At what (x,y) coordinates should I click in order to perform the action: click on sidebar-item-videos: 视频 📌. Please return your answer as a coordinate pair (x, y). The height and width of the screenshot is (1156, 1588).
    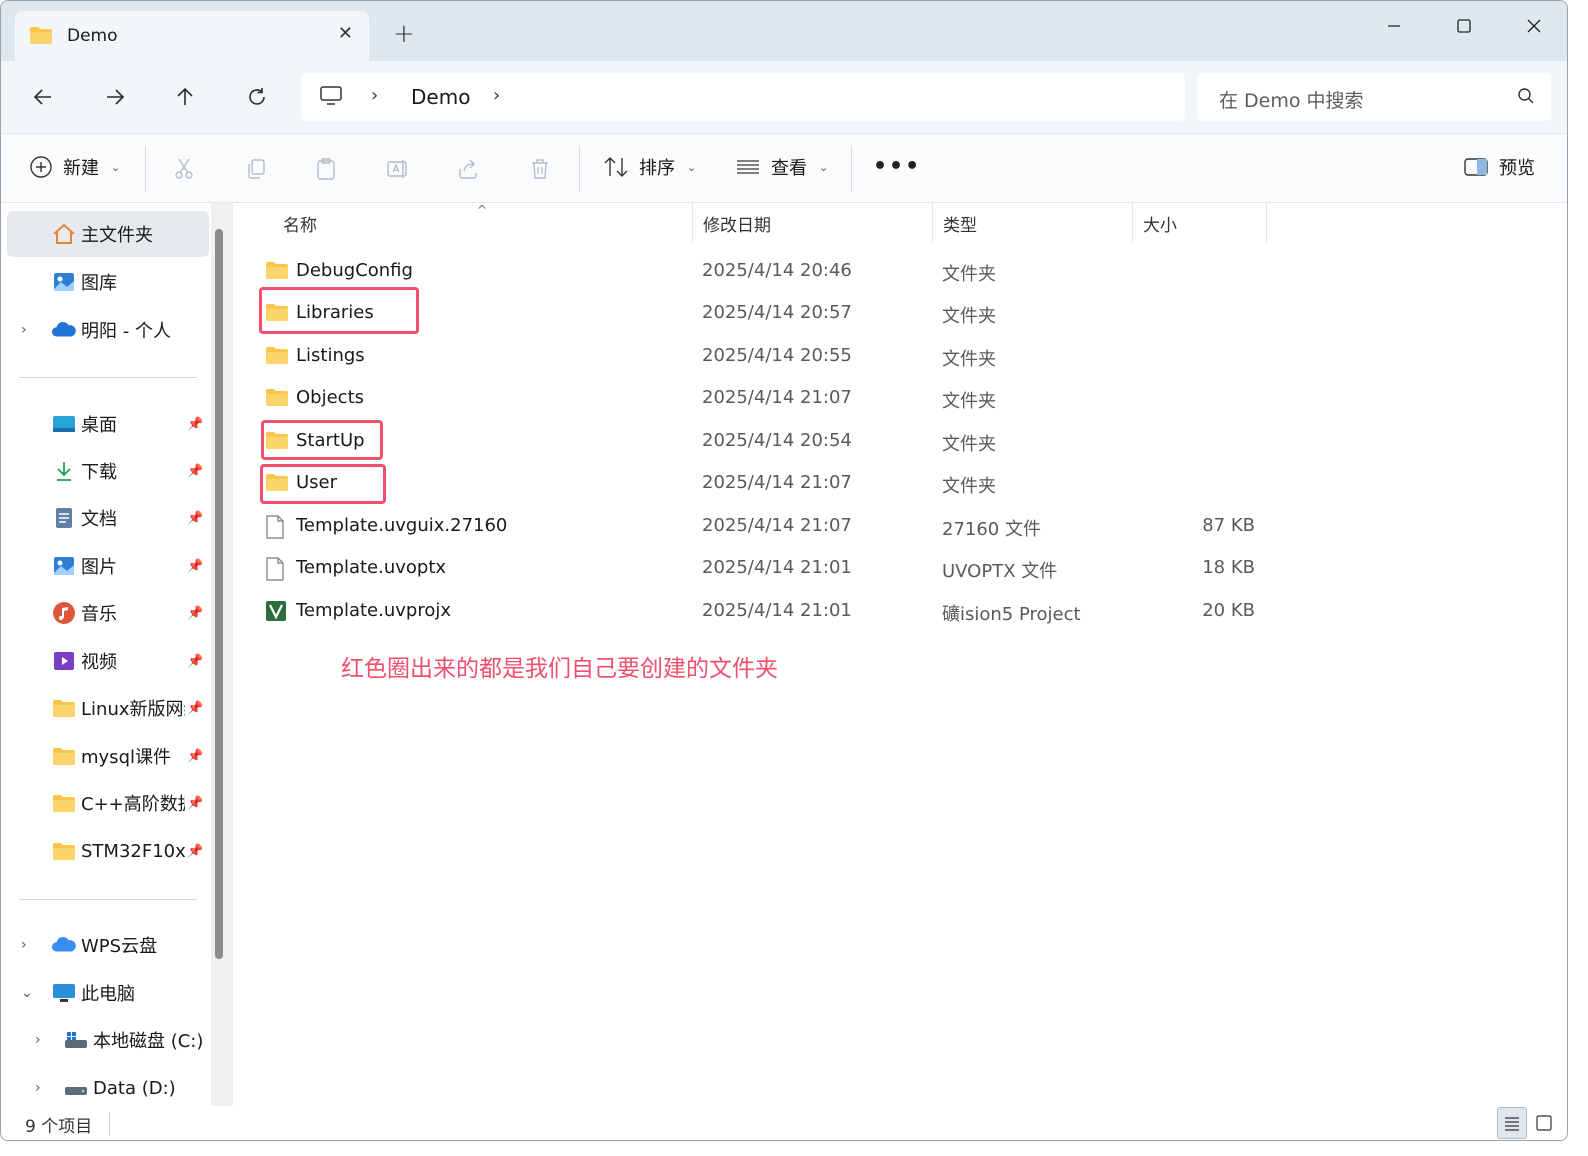
    Looking at the image, I should click on (104, 661).